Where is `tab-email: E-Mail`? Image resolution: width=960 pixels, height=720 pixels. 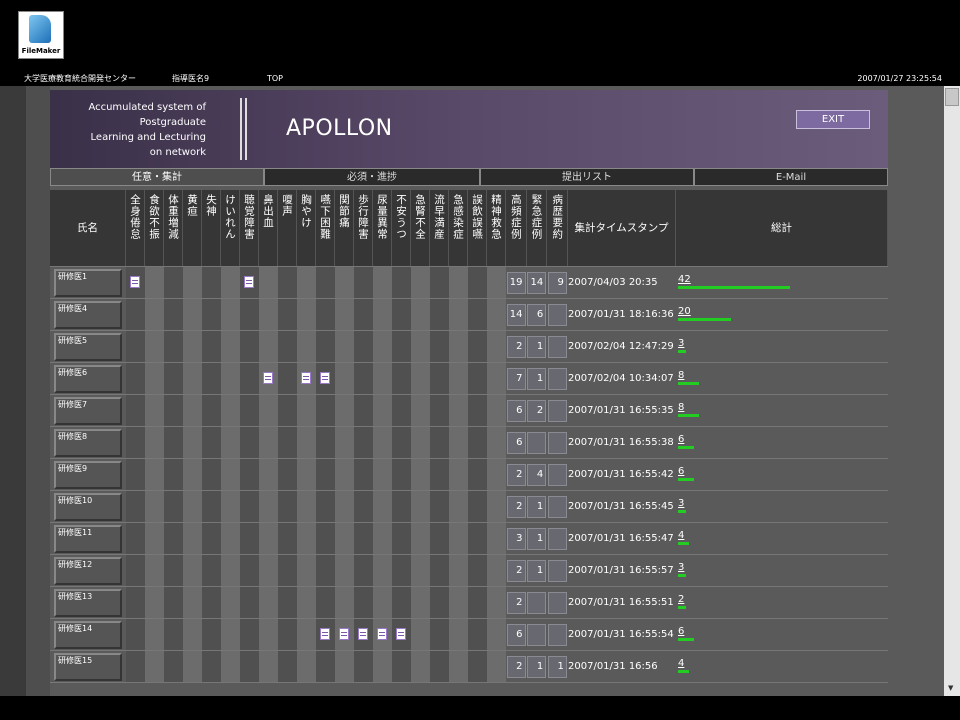
tab-email: E-Mail is located at coordinates (791, 177).